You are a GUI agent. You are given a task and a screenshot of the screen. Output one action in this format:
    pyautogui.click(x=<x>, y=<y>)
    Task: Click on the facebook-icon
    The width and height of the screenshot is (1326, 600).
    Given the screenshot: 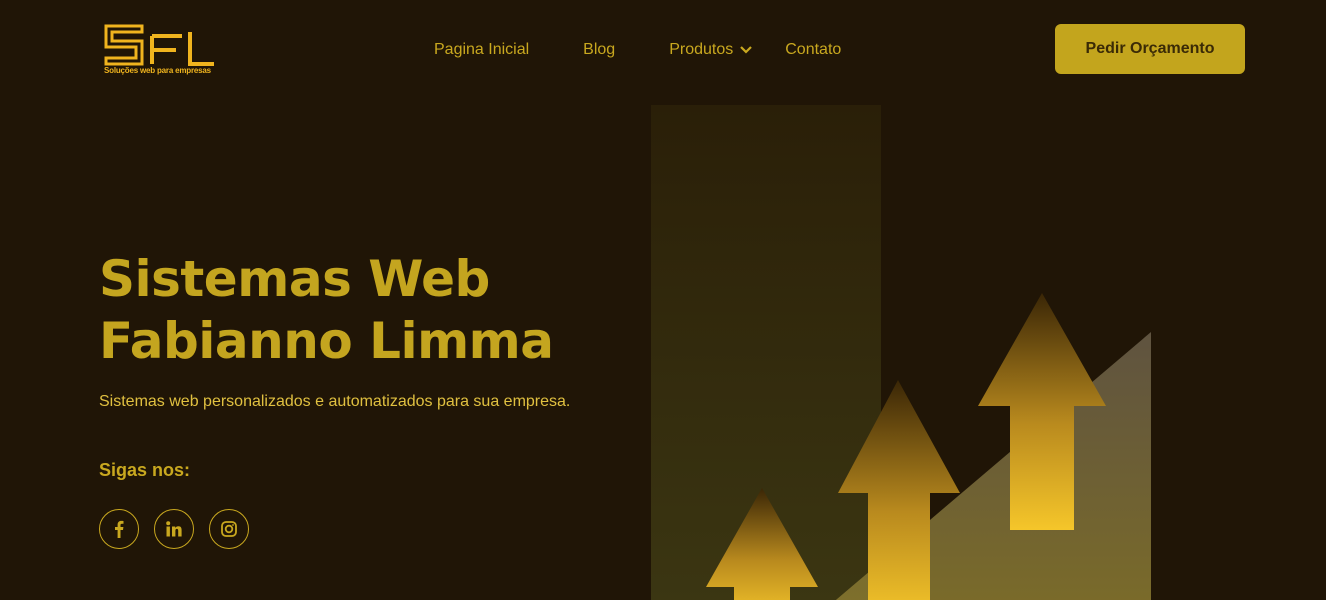 What is the action you would take?
    pyautogui.click(x=119, y=529)
    